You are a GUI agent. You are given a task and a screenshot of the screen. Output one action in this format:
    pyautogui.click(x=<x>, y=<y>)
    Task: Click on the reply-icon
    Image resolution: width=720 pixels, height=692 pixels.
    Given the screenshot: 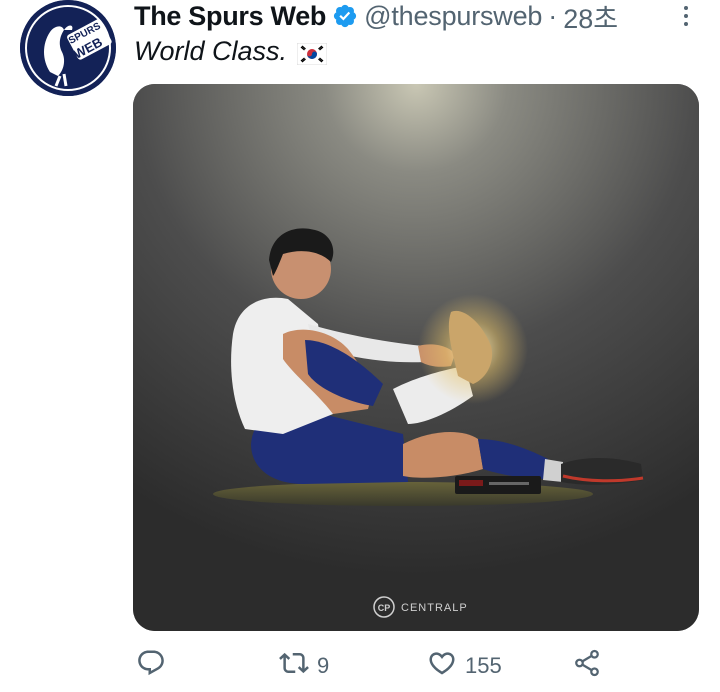 What is the action you would take?
    pyautogui.click(x=151, y=666)
    